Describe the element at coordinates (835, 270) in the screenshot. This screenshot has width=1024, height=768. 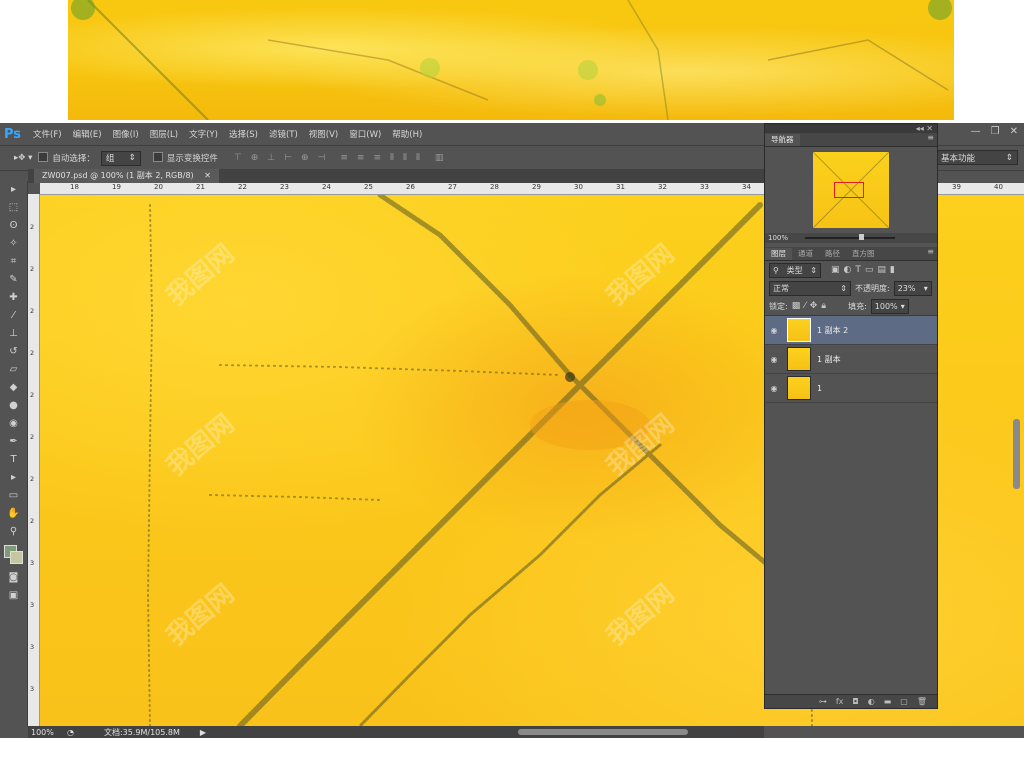
I see `filter-pixel-icon: ▣` at that location.